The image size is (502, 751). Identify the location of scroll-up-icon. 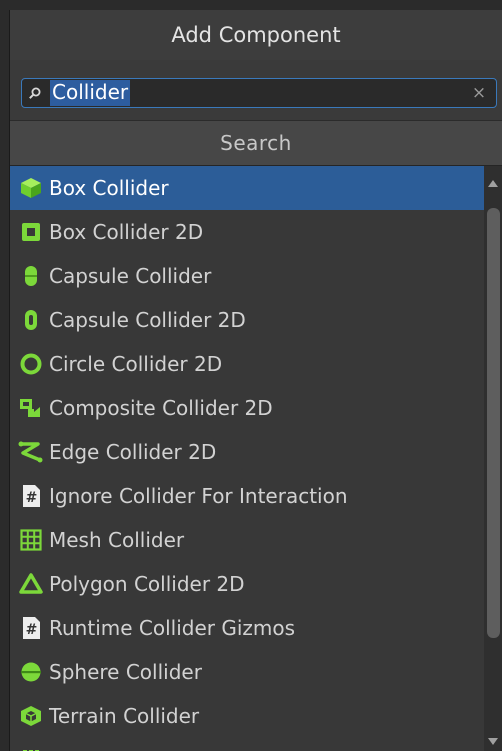
(493, 183).